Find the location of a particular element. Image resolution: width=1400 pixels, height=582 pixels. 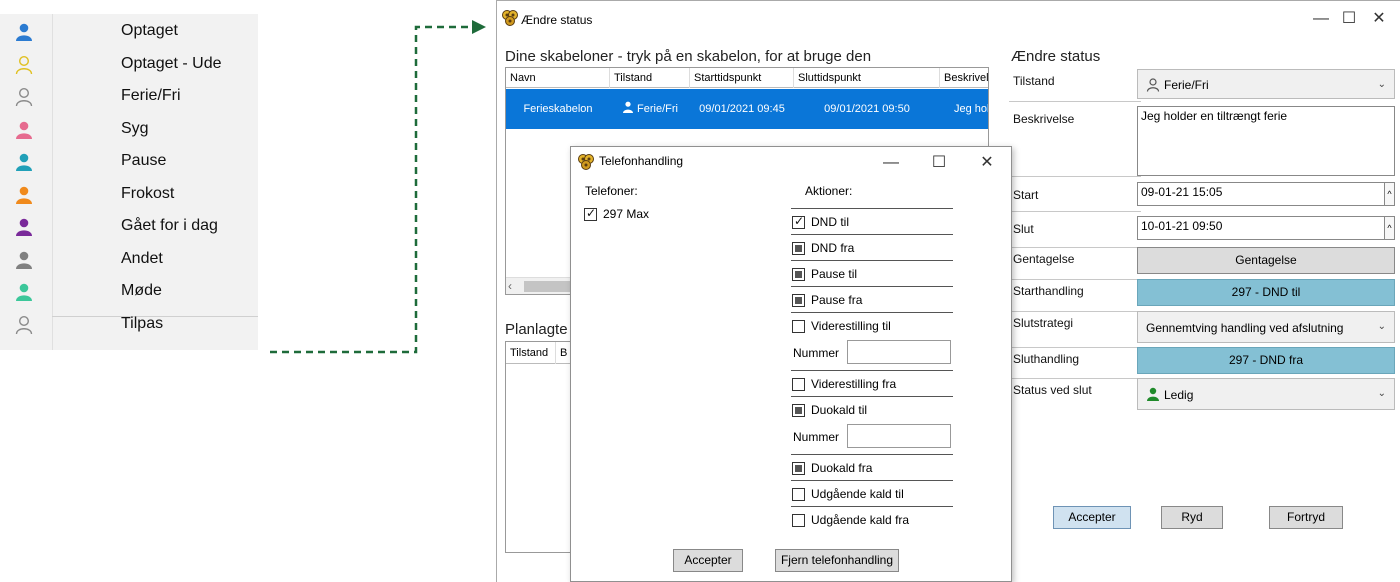

menu-item: Frokost is located at coordinates (129, 195).